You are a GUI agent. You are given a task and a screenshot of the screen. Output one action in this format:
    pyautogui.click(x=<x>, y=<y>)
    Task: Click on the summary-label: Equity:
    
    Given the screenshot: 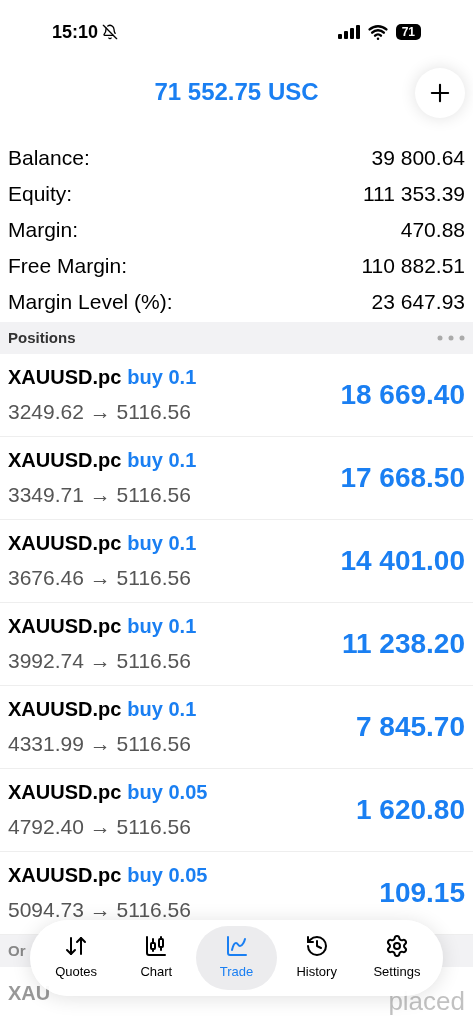 What is the action you would take?
    pyautogui.click(x=40, y=194)
    